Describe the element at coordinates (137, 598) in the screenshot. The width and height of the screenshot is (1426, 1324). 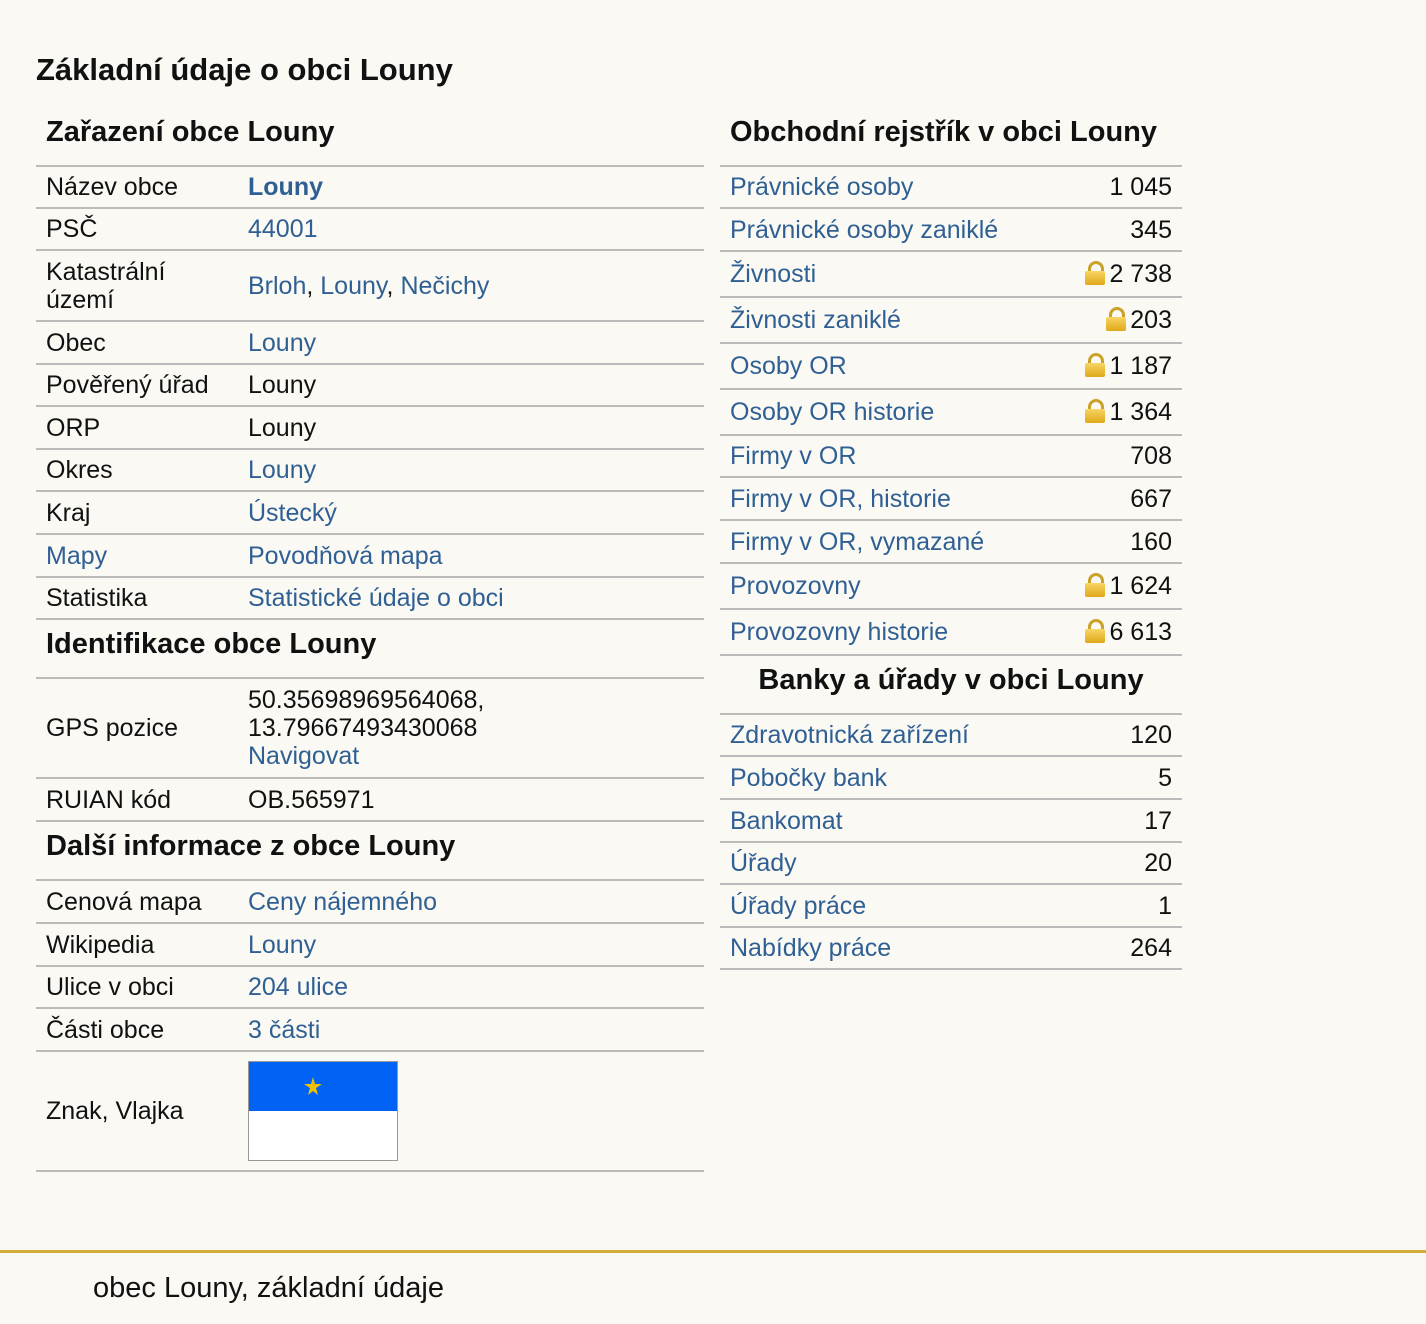
I see `row-label: Statistika` at that location.